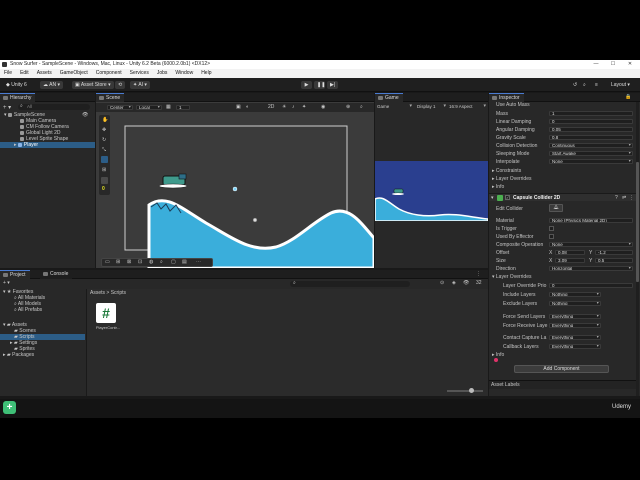 The width and height of the screenshot is (640, 480). I want to click on is-trigger-checkbox, so click(551, 228).